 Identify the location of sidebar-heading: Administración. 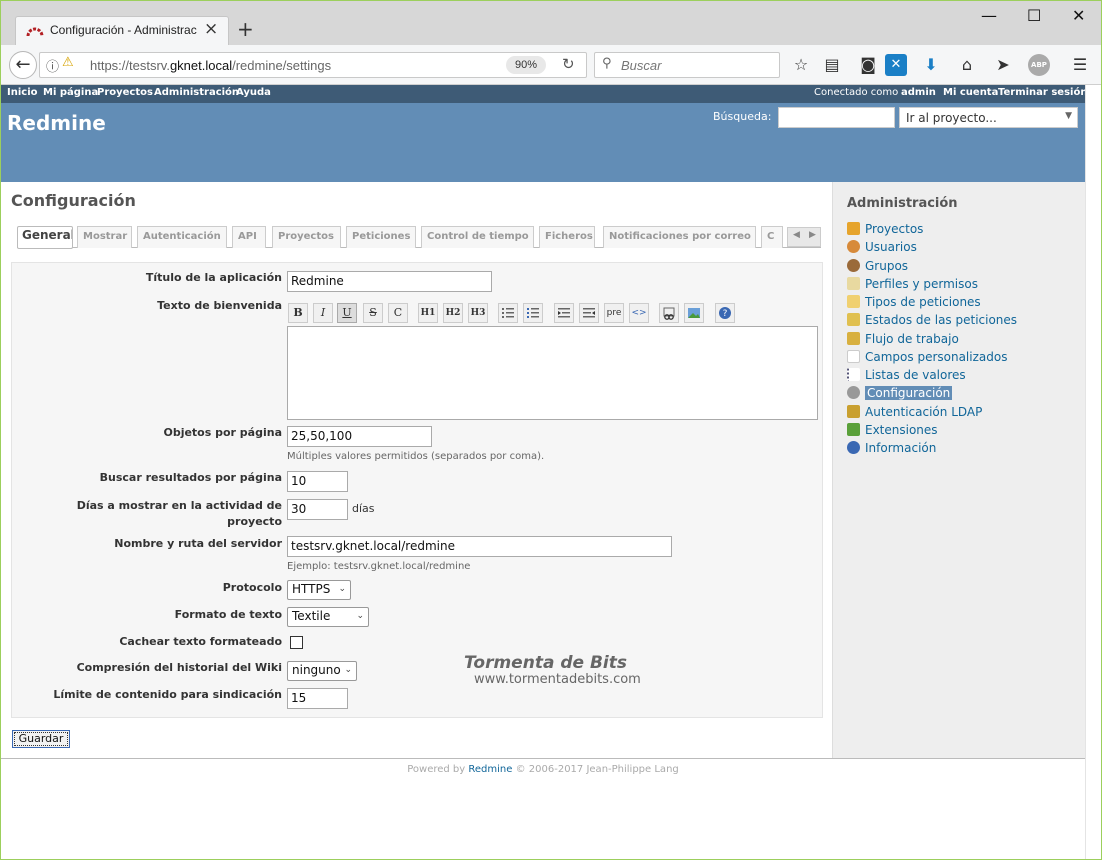
(902, 203).